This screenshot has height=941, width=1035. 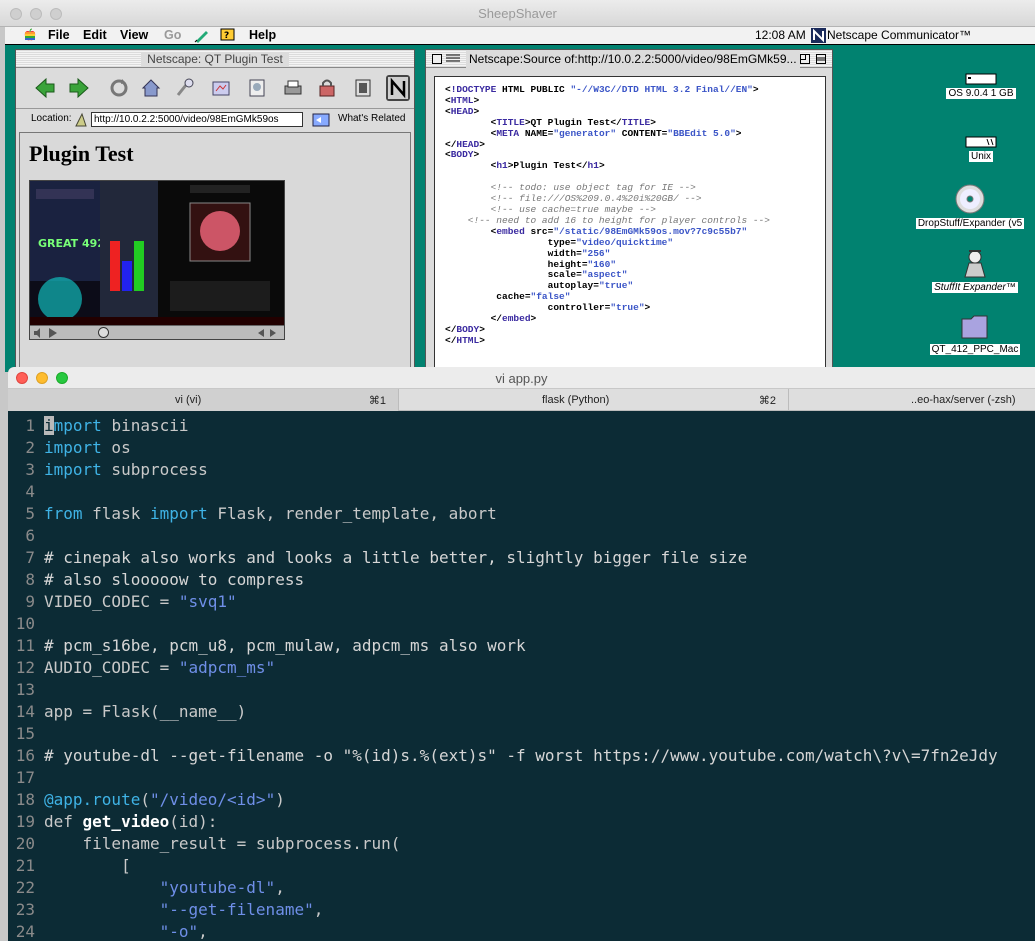 What do you see at coordinates (257, 88) in the screenshot?
I see `images-icon` at bounding box center [257, 88].